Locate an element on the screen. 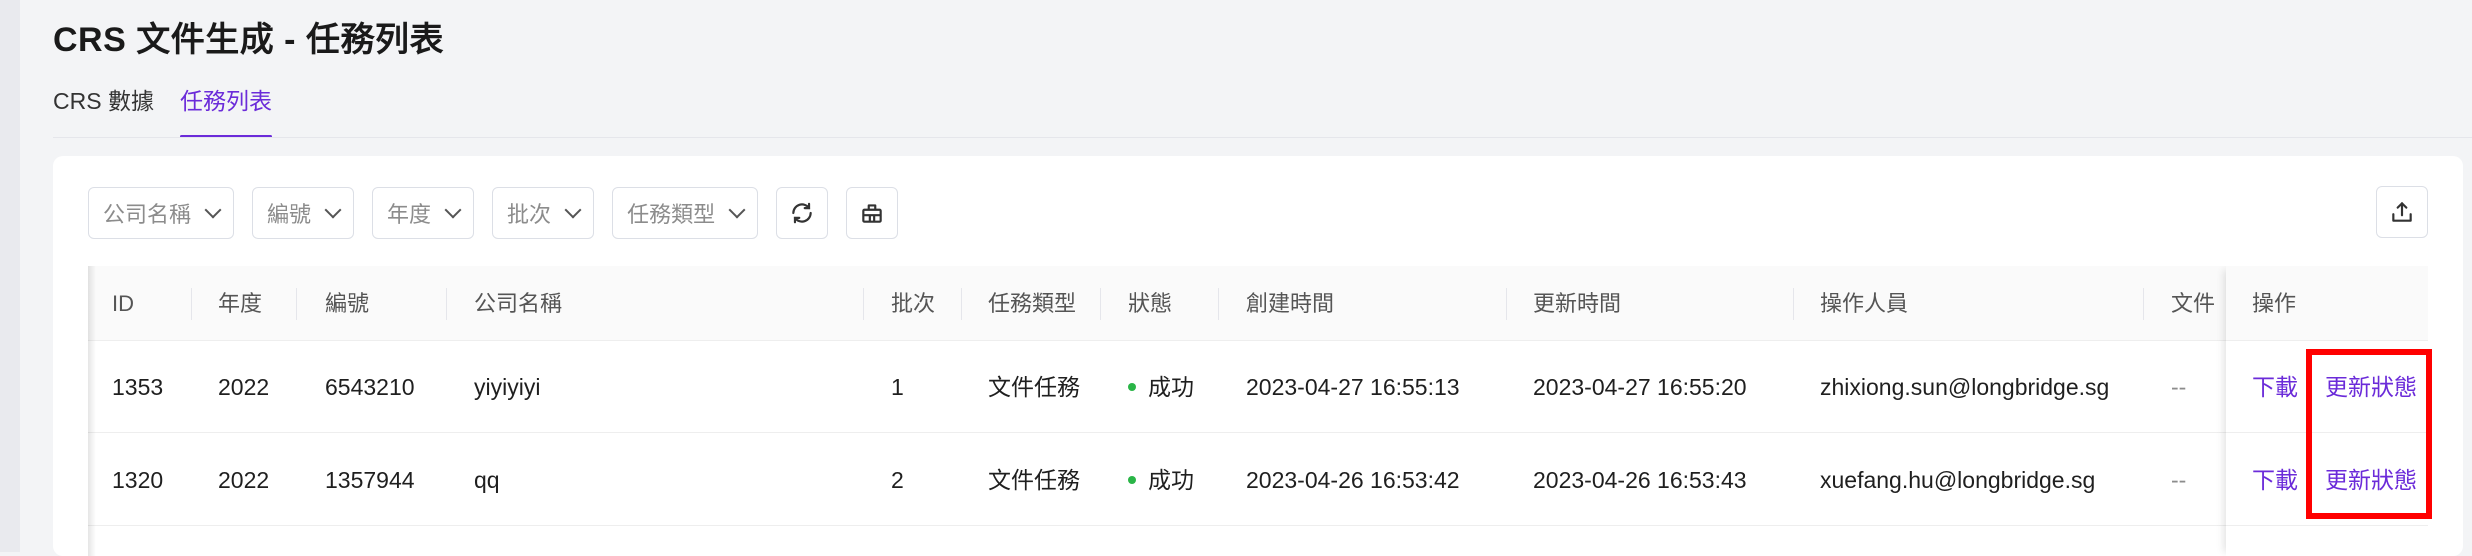 The image size is (2472, 556). column-header-updated: 更新時間 is located at coordinates (1577, 303).